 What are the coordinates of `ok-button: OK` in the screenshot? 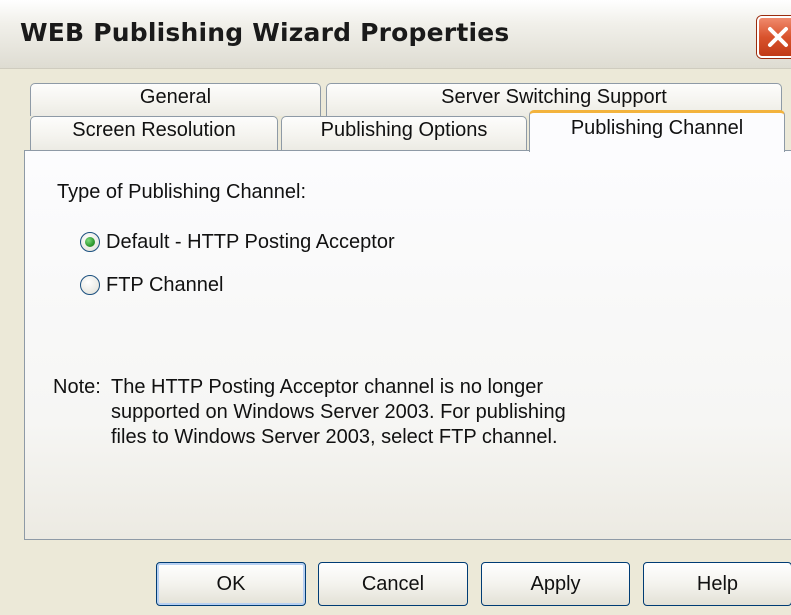 It's located at (231, 584).